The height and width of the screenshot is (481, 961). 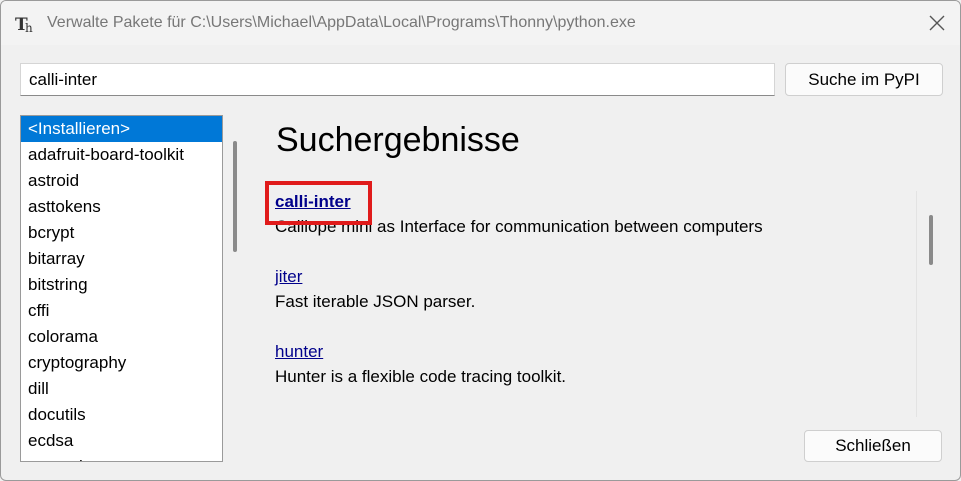 I want to click on package-list-item: astroid, so click(x=121, y=181).